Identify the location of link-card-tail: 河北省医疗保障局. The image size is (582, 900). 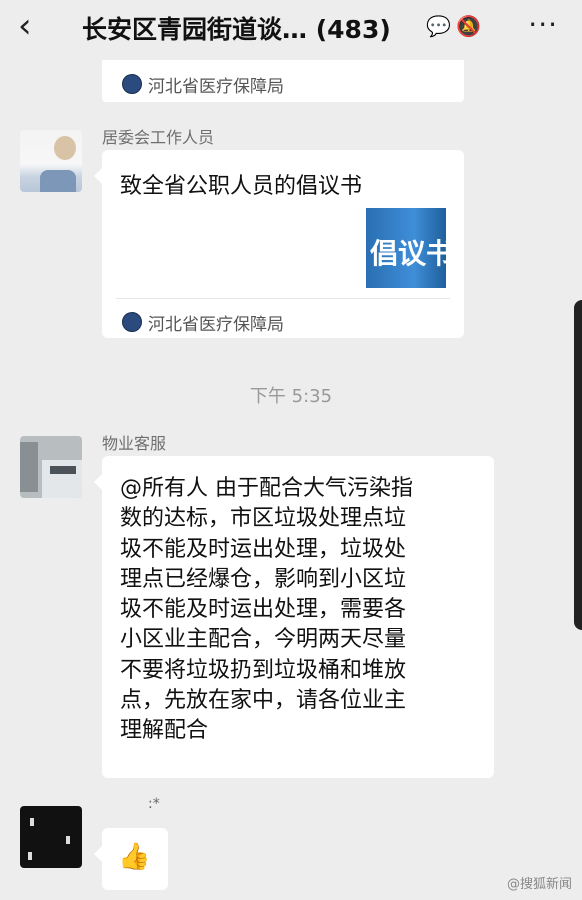
(283, 81).